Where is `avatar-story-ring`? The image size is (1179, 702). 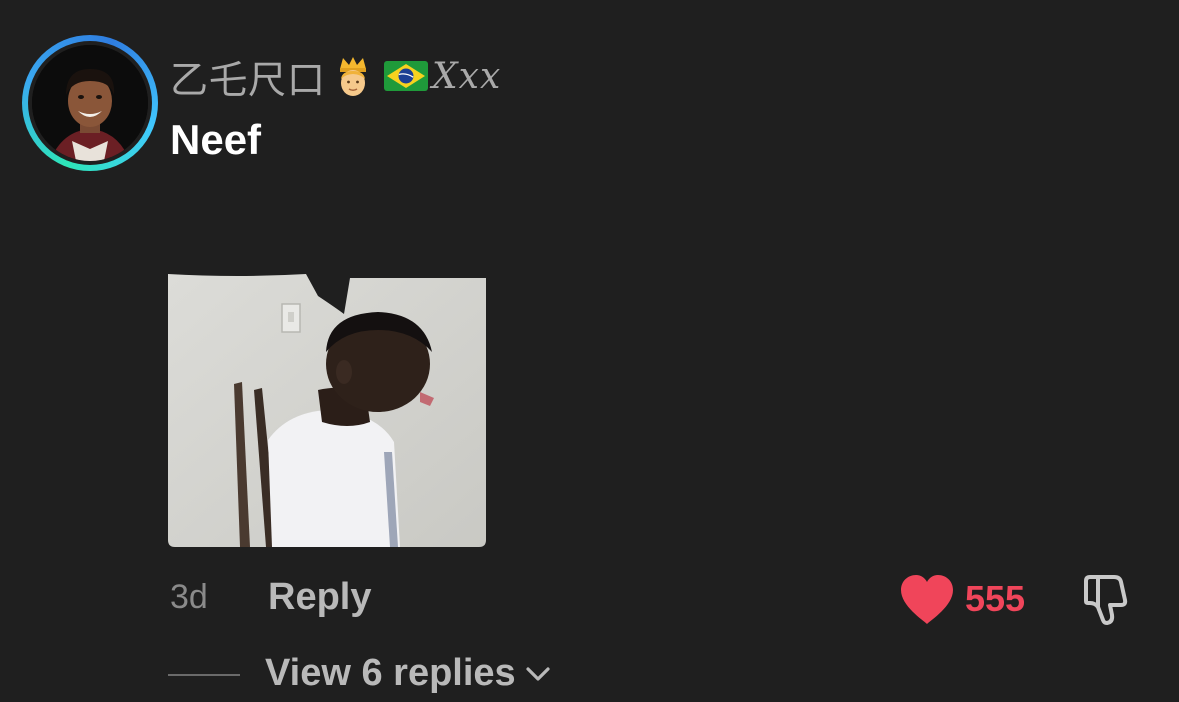 avatar-story-ring is located at coordinates (90, 103).